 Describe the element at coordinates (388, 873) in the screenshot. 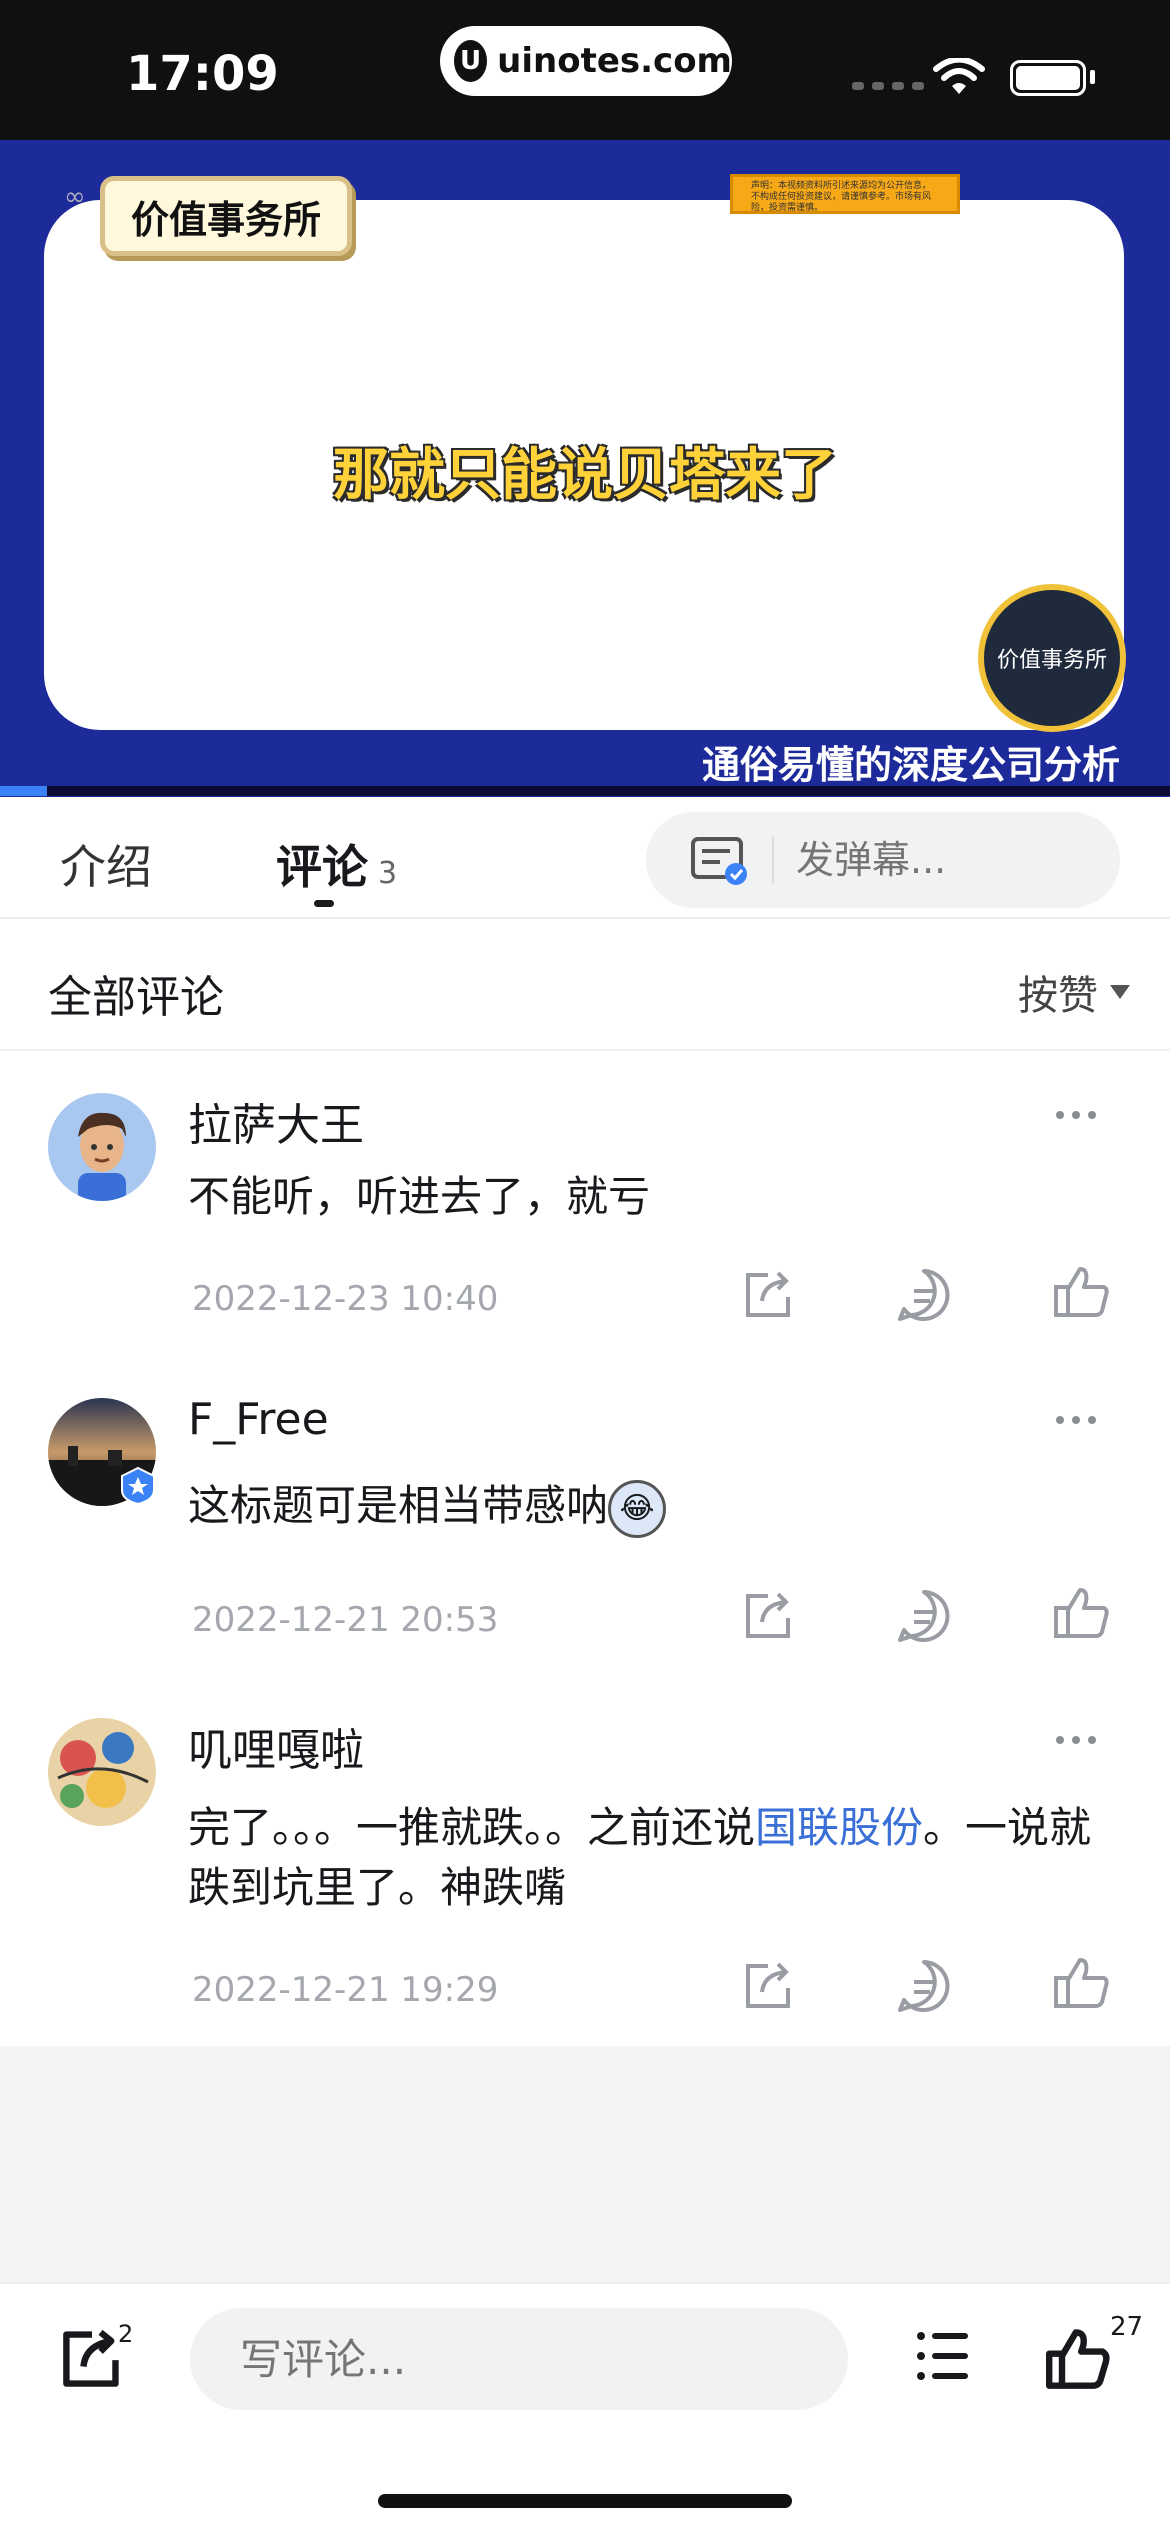

I see `tab-comments-count: 3` at that location.